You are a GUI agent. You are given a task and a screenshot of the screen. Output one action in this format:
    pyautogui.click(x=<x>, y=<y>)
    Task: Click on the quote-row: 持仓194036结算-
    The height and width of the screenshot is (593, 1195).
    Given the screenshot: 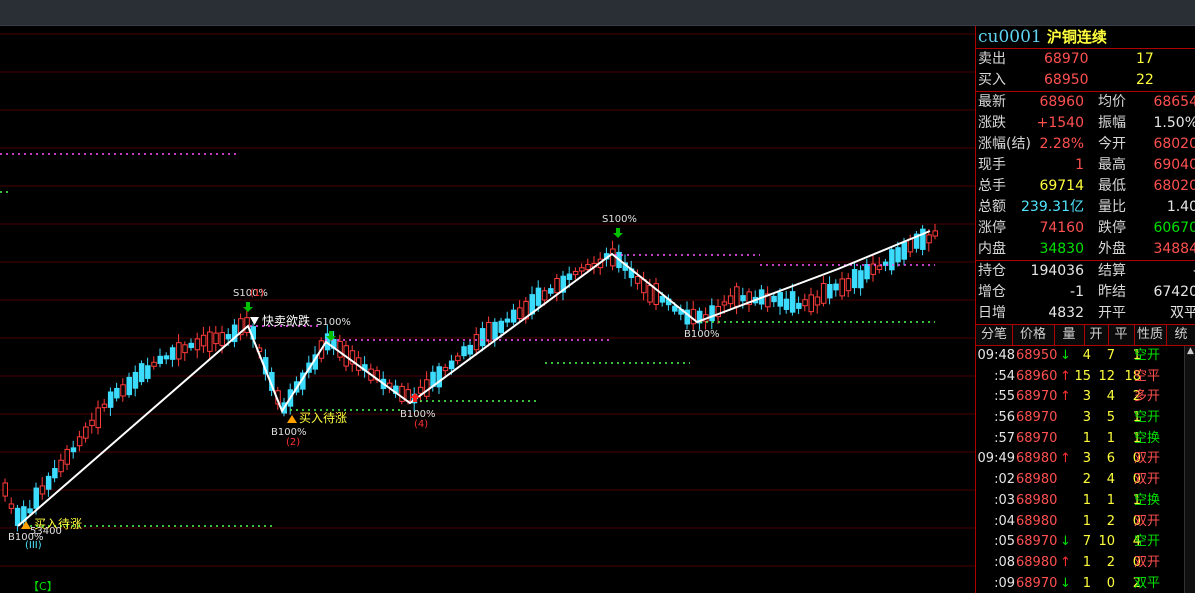 What is the action you would take?
    pyautogui.click(x=1085, y=271)
    